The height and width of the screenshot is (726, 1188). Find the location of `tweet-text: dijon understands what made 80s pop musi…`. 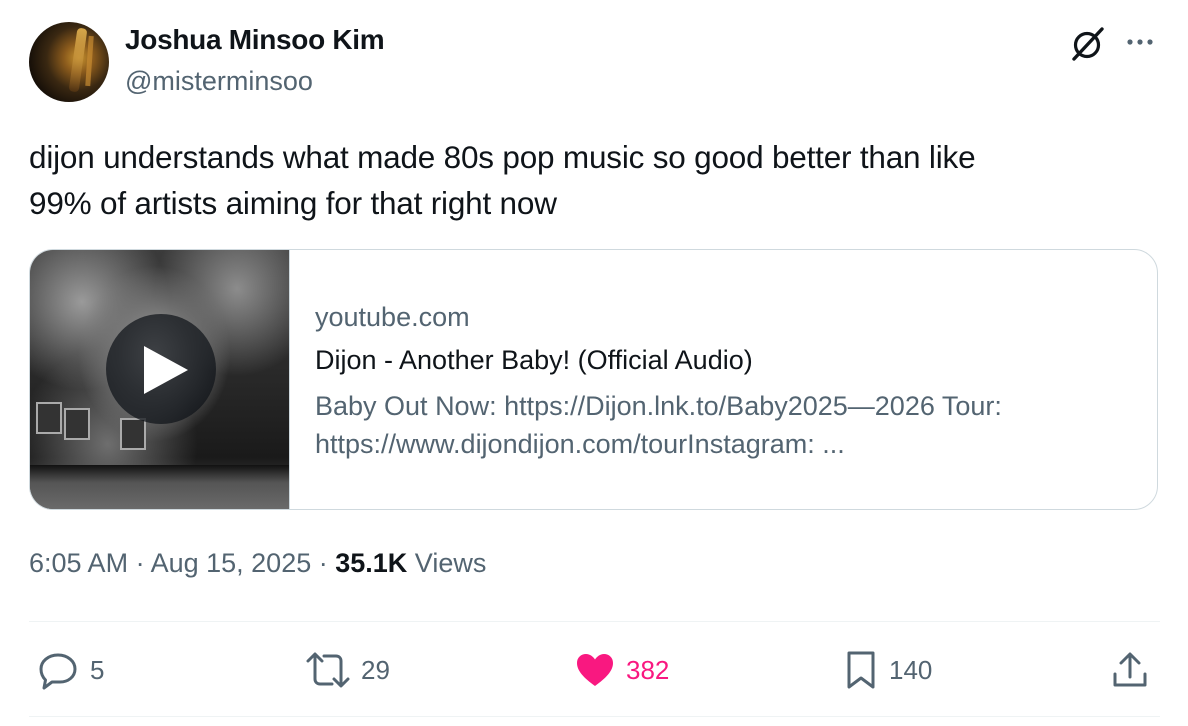

tweet-text: dijon understands what made 80s pop musi… is located at coordinates (594, 180).